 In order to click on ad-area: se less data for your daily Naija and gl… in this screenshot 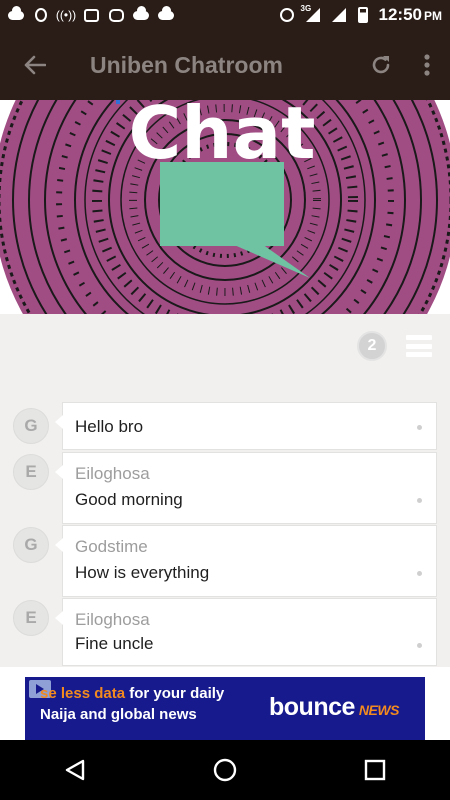, I will do `click(225, 703)`.